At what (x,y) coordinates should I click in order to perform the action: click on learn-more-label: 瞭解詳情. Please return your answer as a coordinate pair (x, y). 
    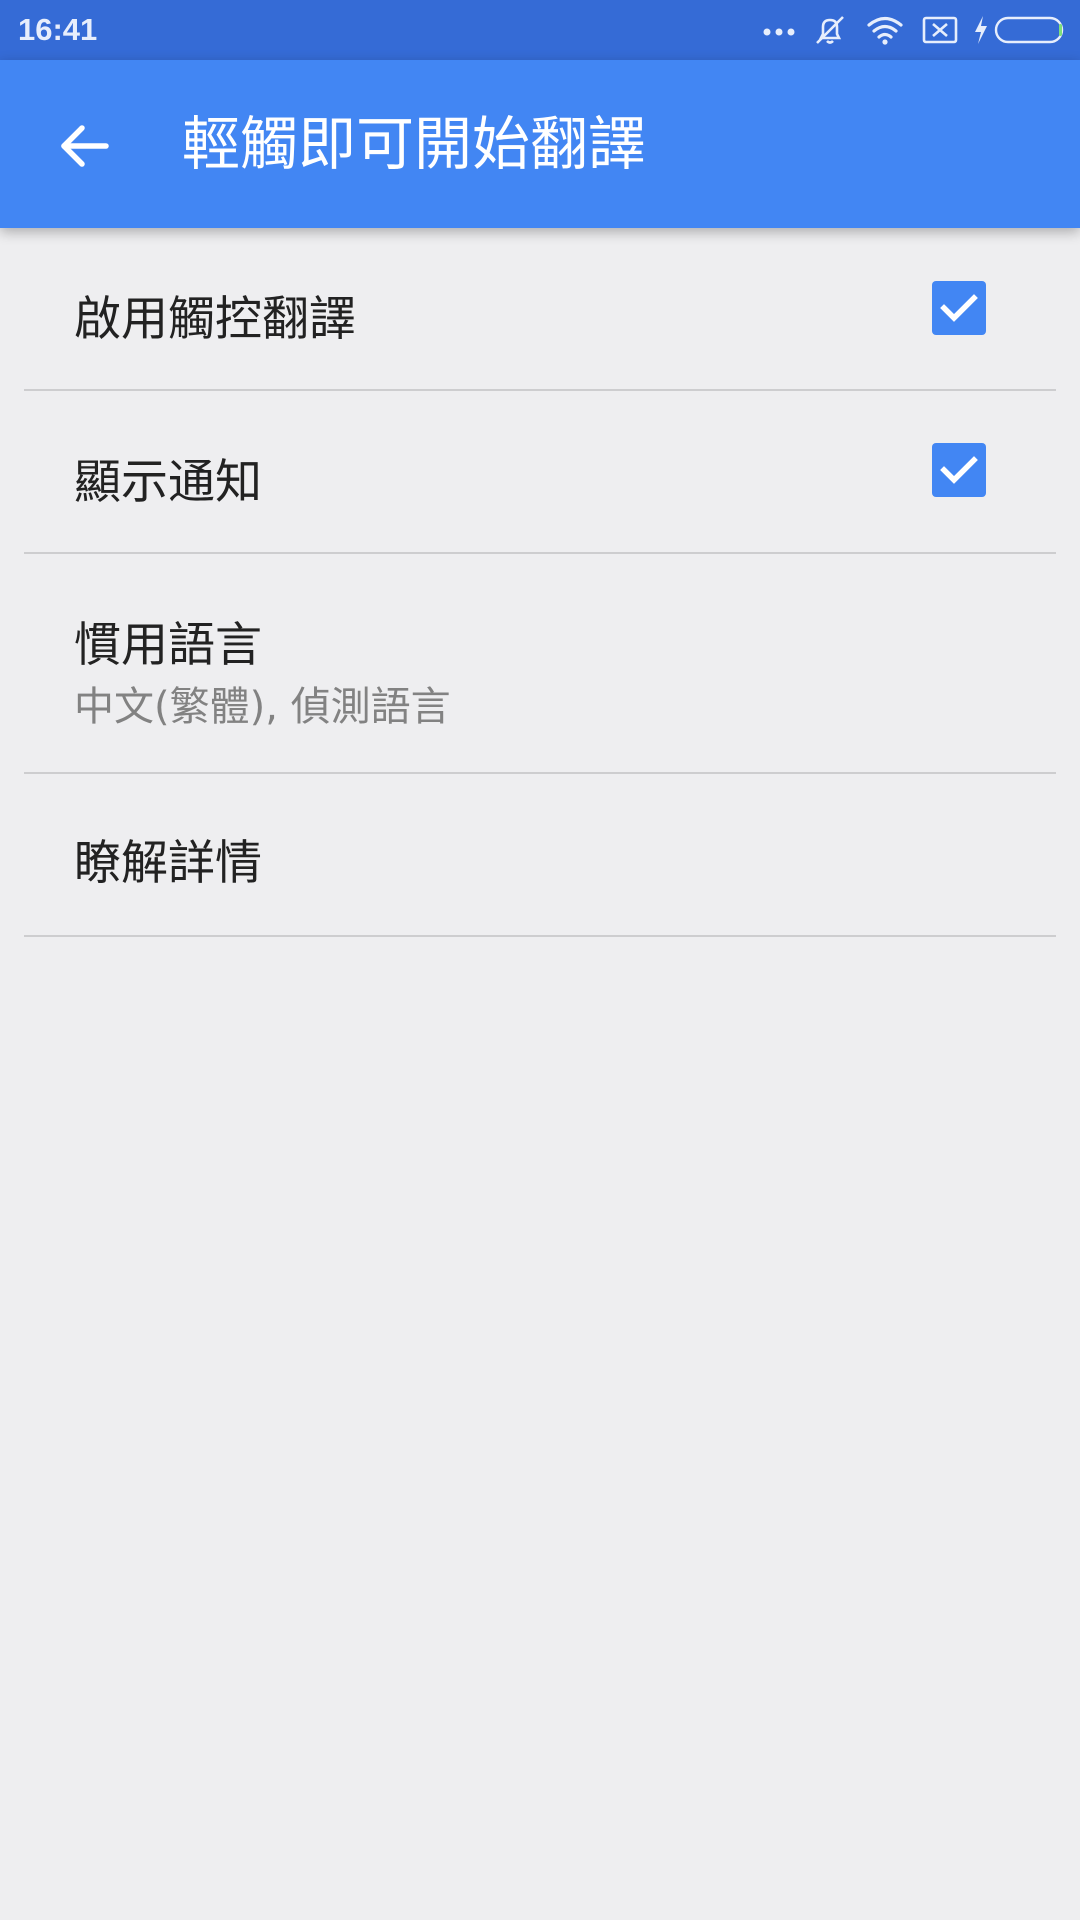
    Looking at the image, I should click on (168, 863).